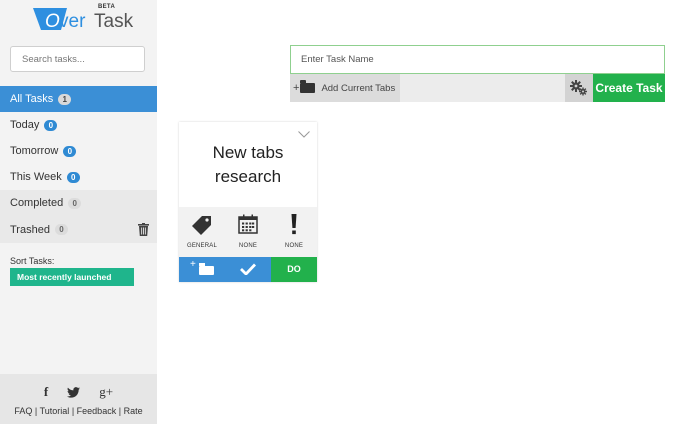  What do you see at coordinates (248, 164) in the screenshot?
I see `task-title: New tabs research` at bounding box center [248, 164].